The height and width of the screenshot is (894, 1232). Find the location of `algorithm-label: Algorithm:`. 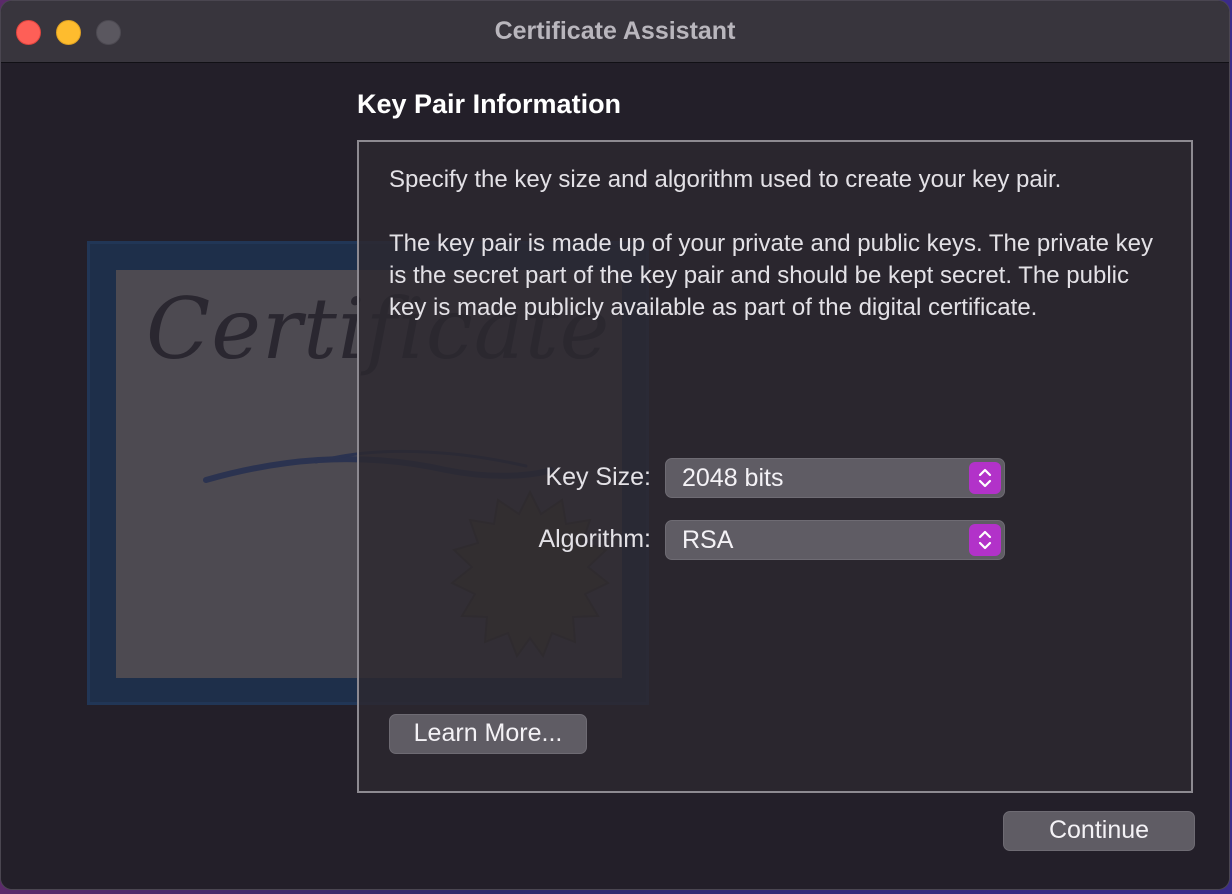

algorithm-label: Algorithm: is located at coordinates (594, 539).